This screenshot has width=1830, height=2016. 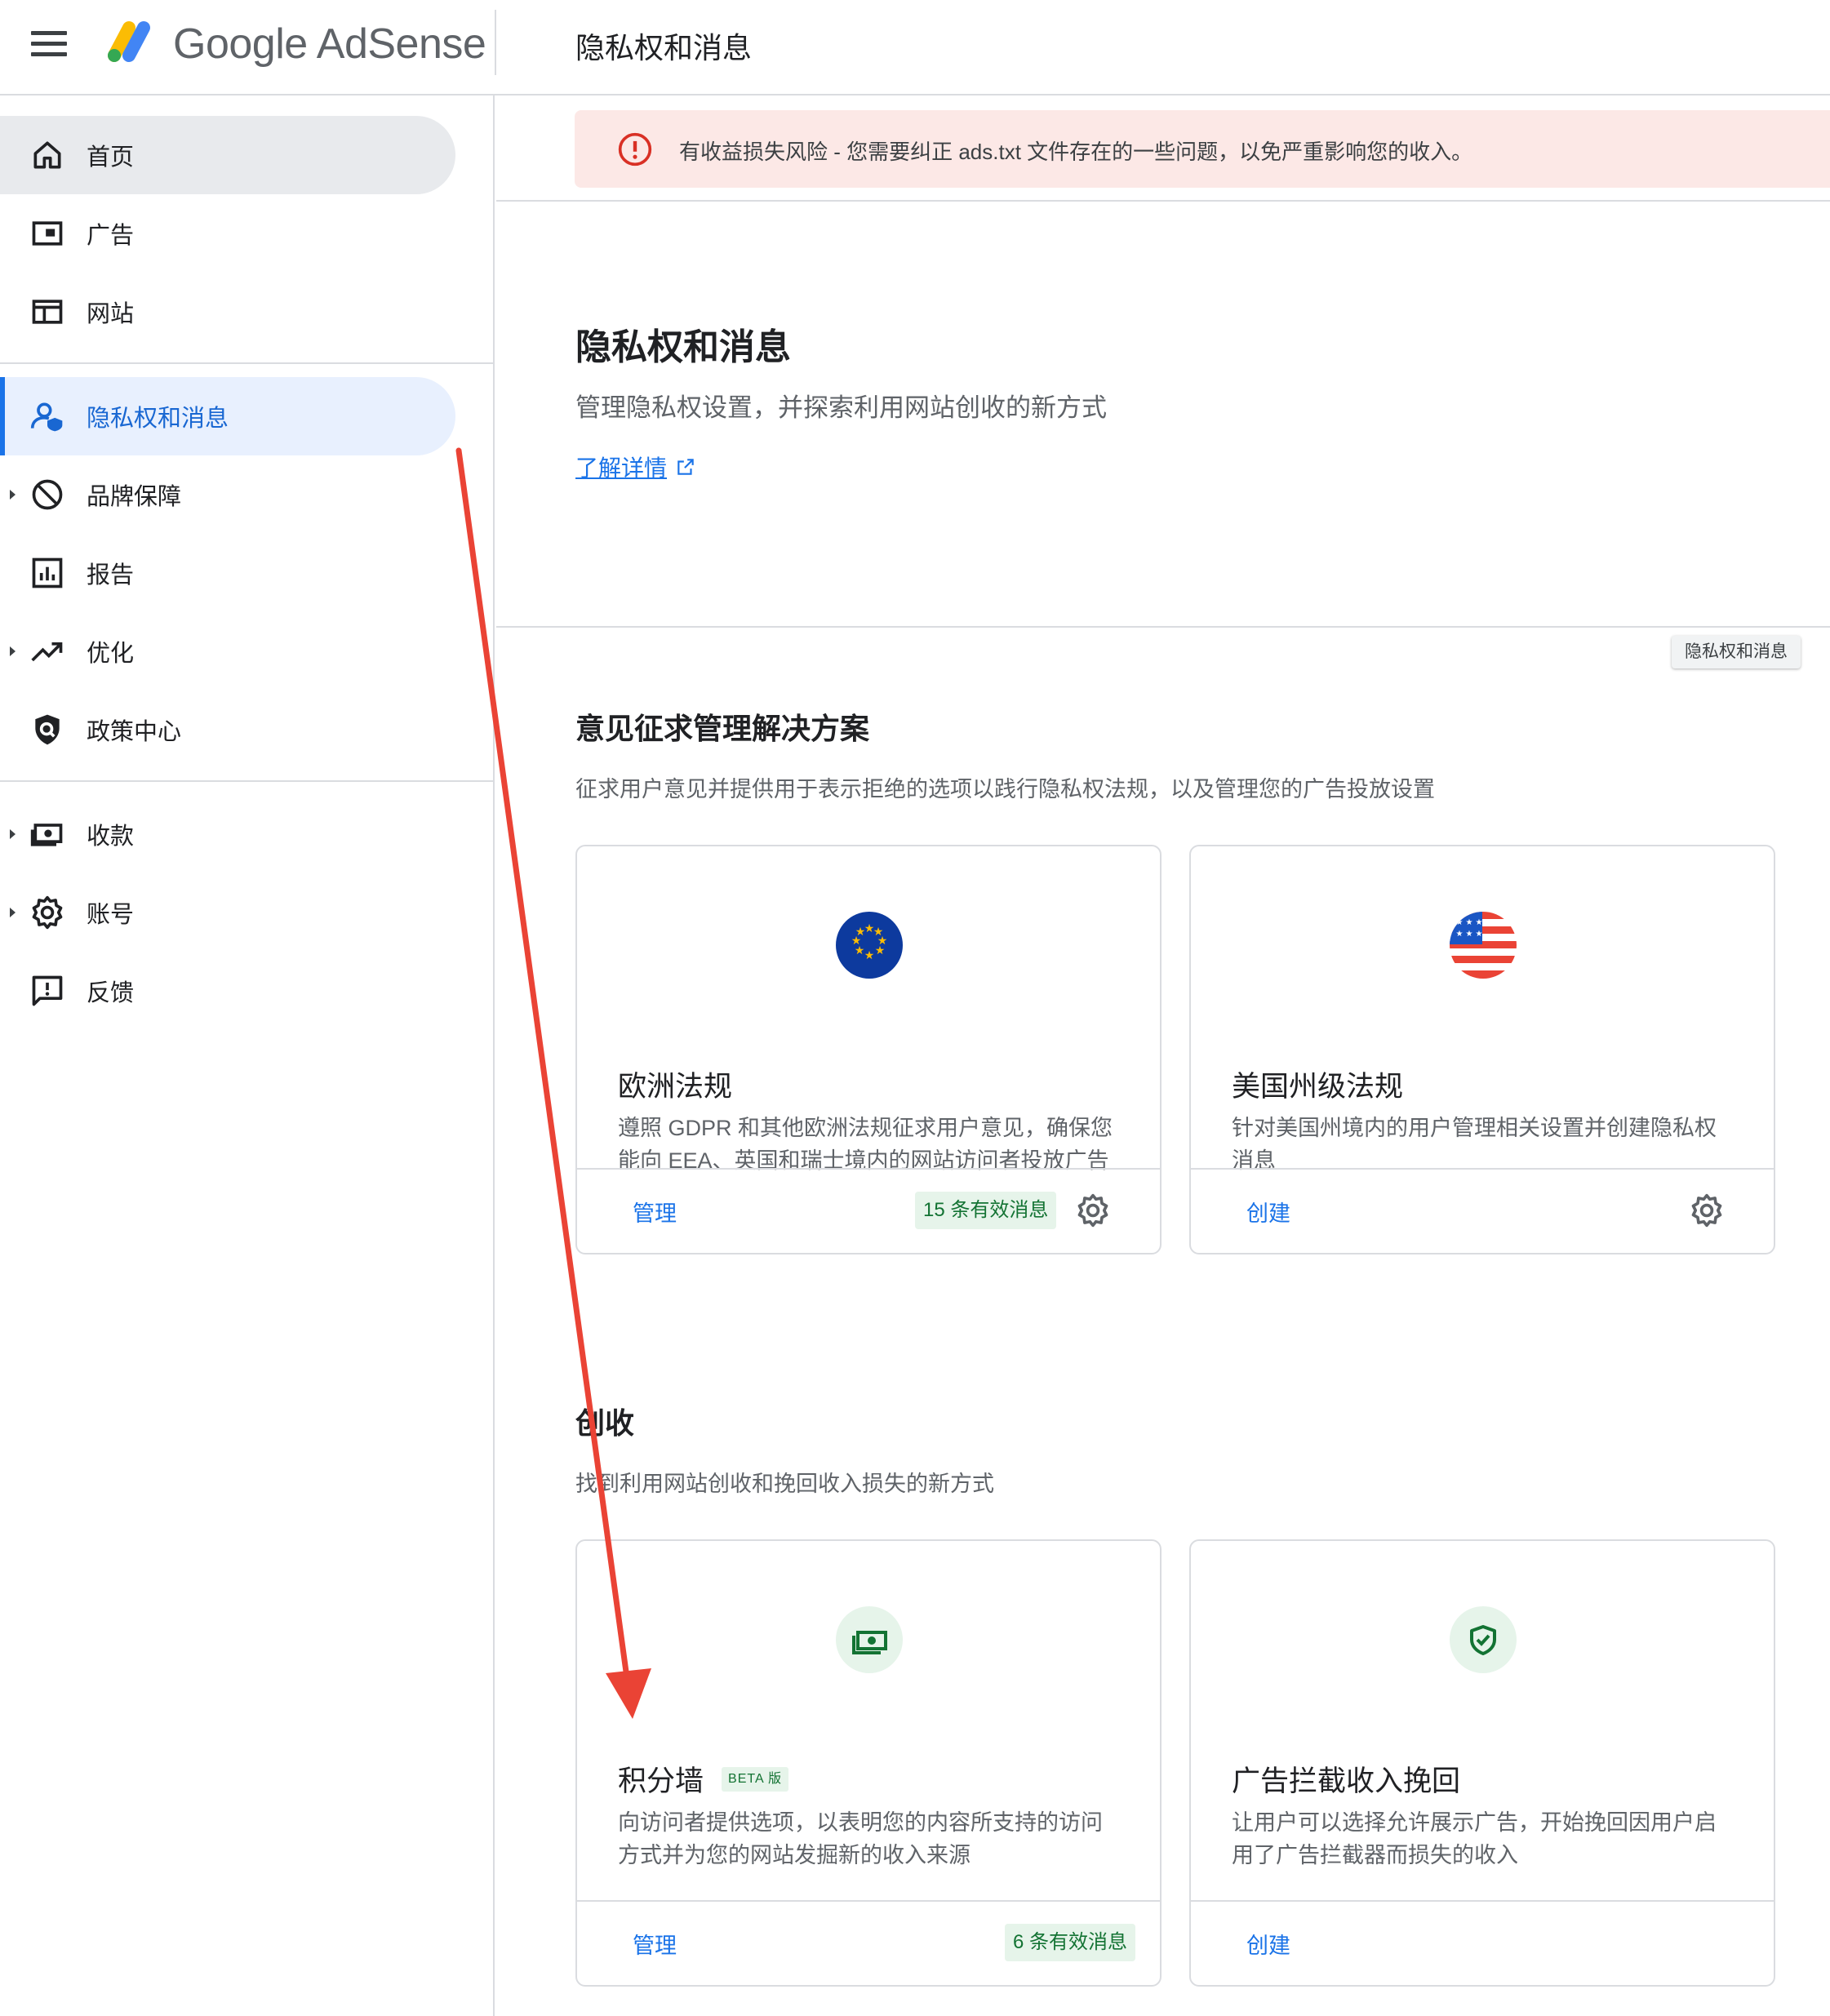 What do you see at coordinates (683, 347) in the screenshot?
I see `page-title: 隐私权和消息` at bounding box center [683, 347].